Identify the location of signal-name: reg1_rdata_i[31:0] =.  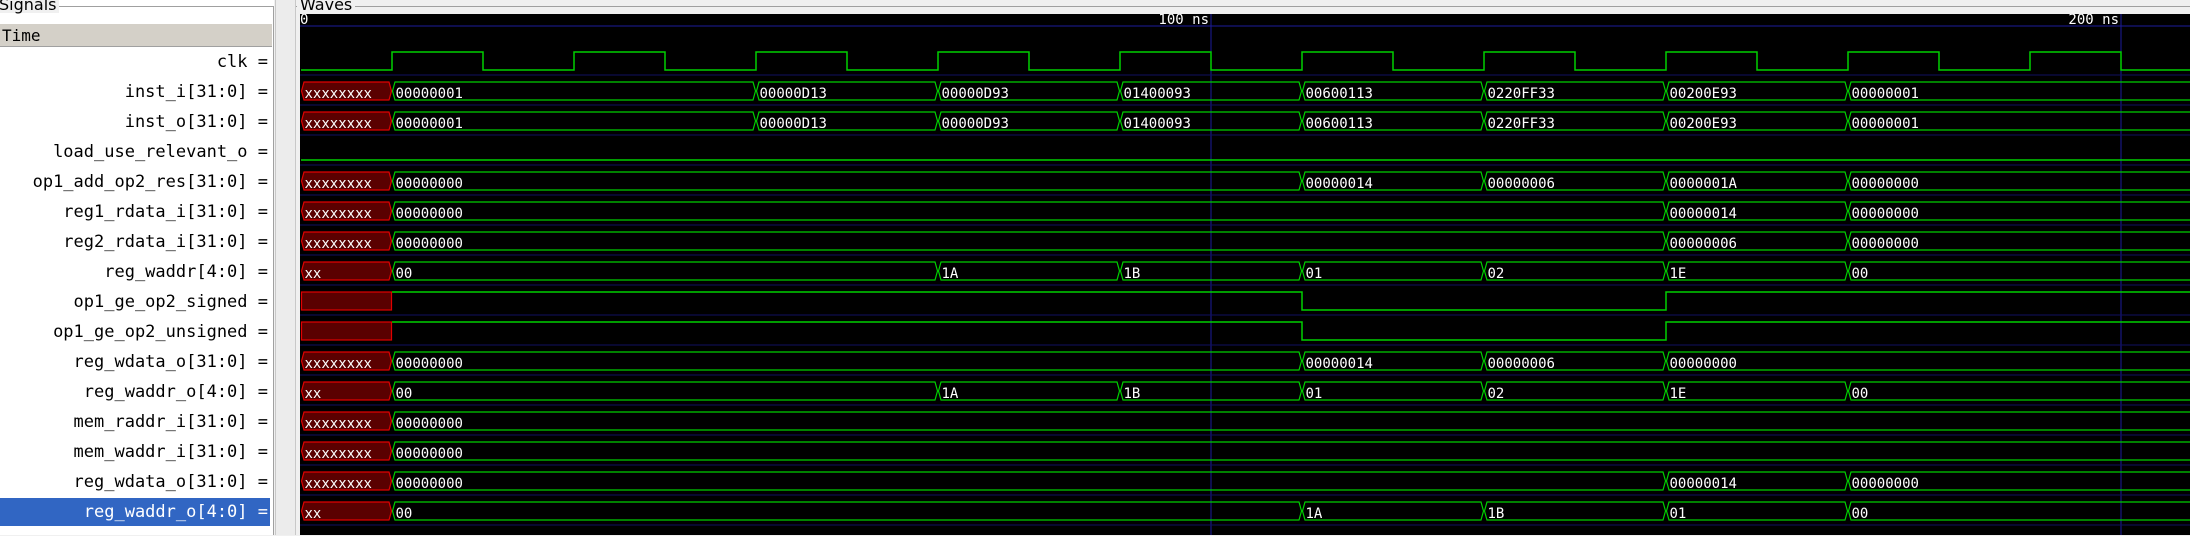
(135, 212).